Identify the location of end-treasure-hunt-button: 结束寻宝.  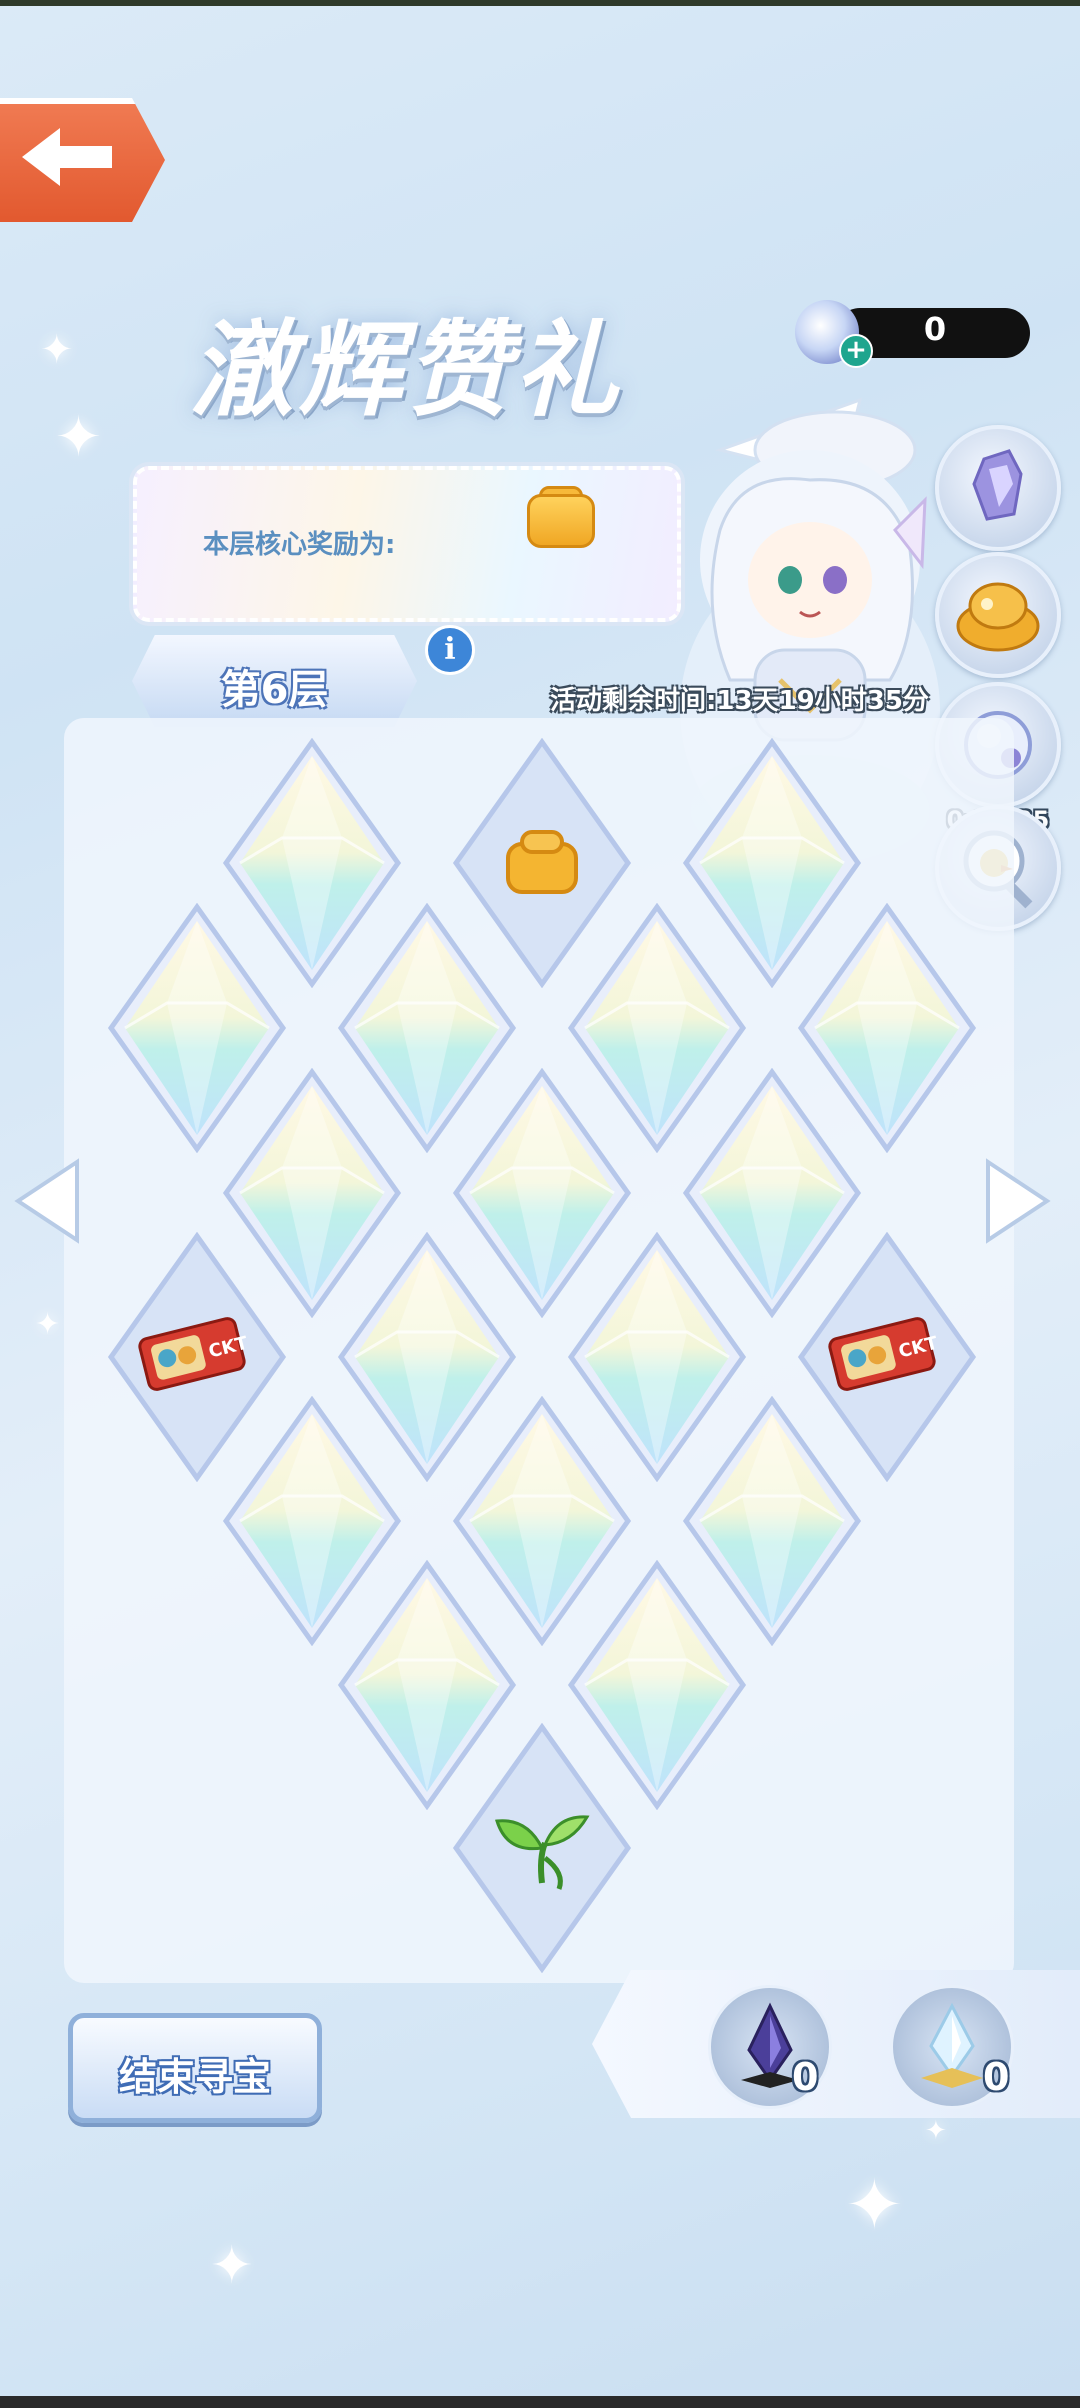
(195, 2068).